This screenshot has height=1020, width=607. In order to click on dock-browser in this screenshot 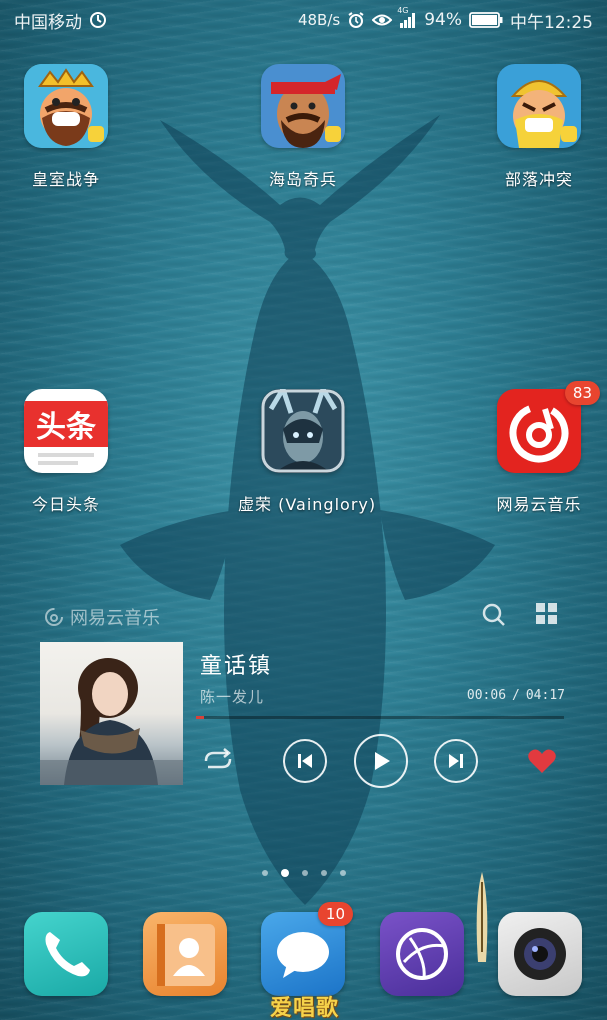, I will do `click(422, 954)`.